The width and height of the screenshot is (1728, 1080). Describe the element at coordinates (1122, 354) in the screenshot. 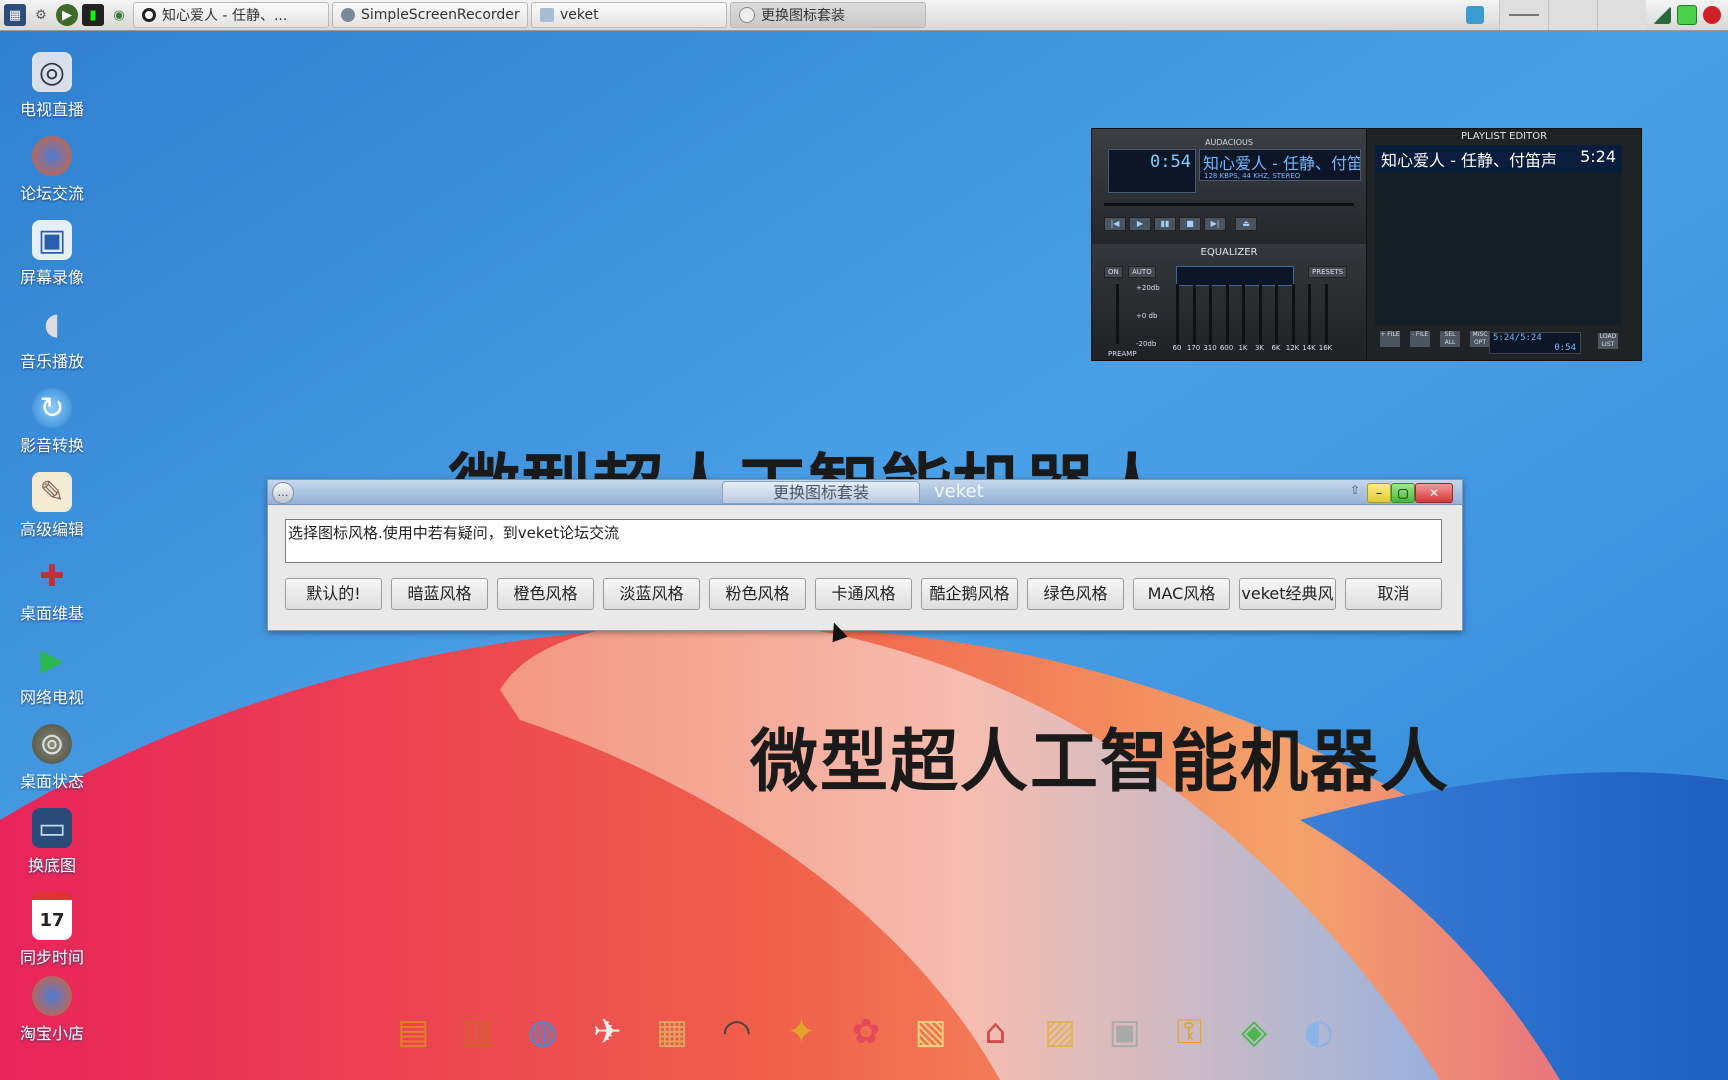

I see `eq-preamp-label: PREAMP` at that location.